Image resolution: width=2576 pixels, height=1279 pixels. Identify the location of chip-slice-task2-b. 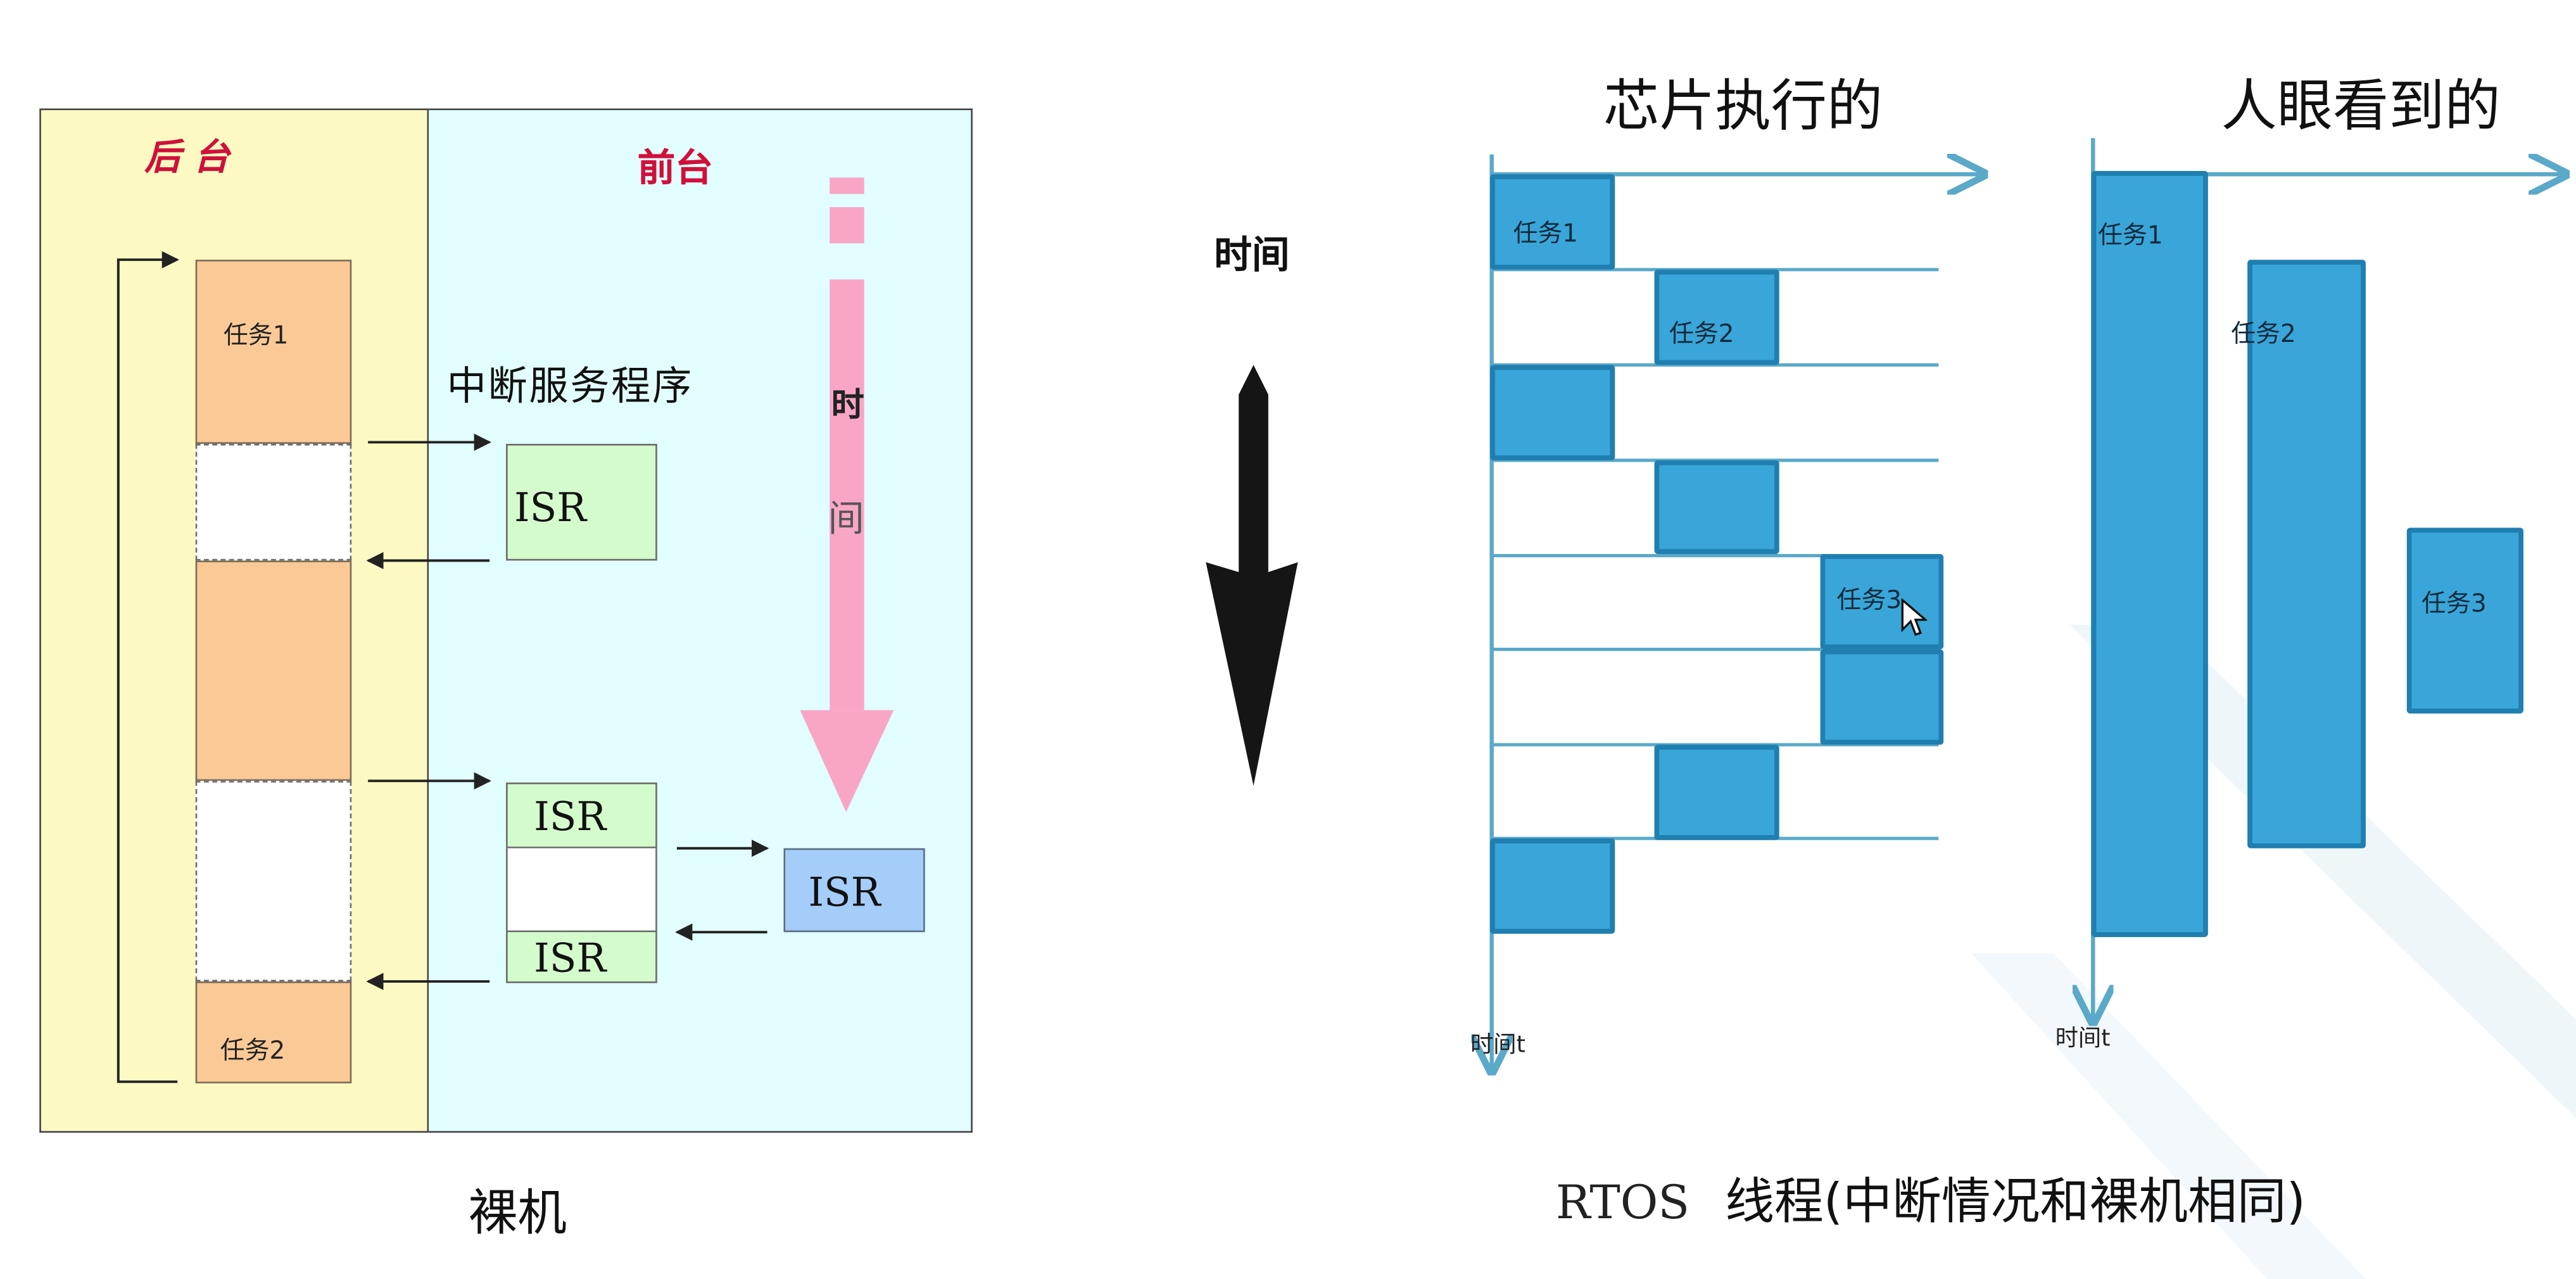
(1716, 507).